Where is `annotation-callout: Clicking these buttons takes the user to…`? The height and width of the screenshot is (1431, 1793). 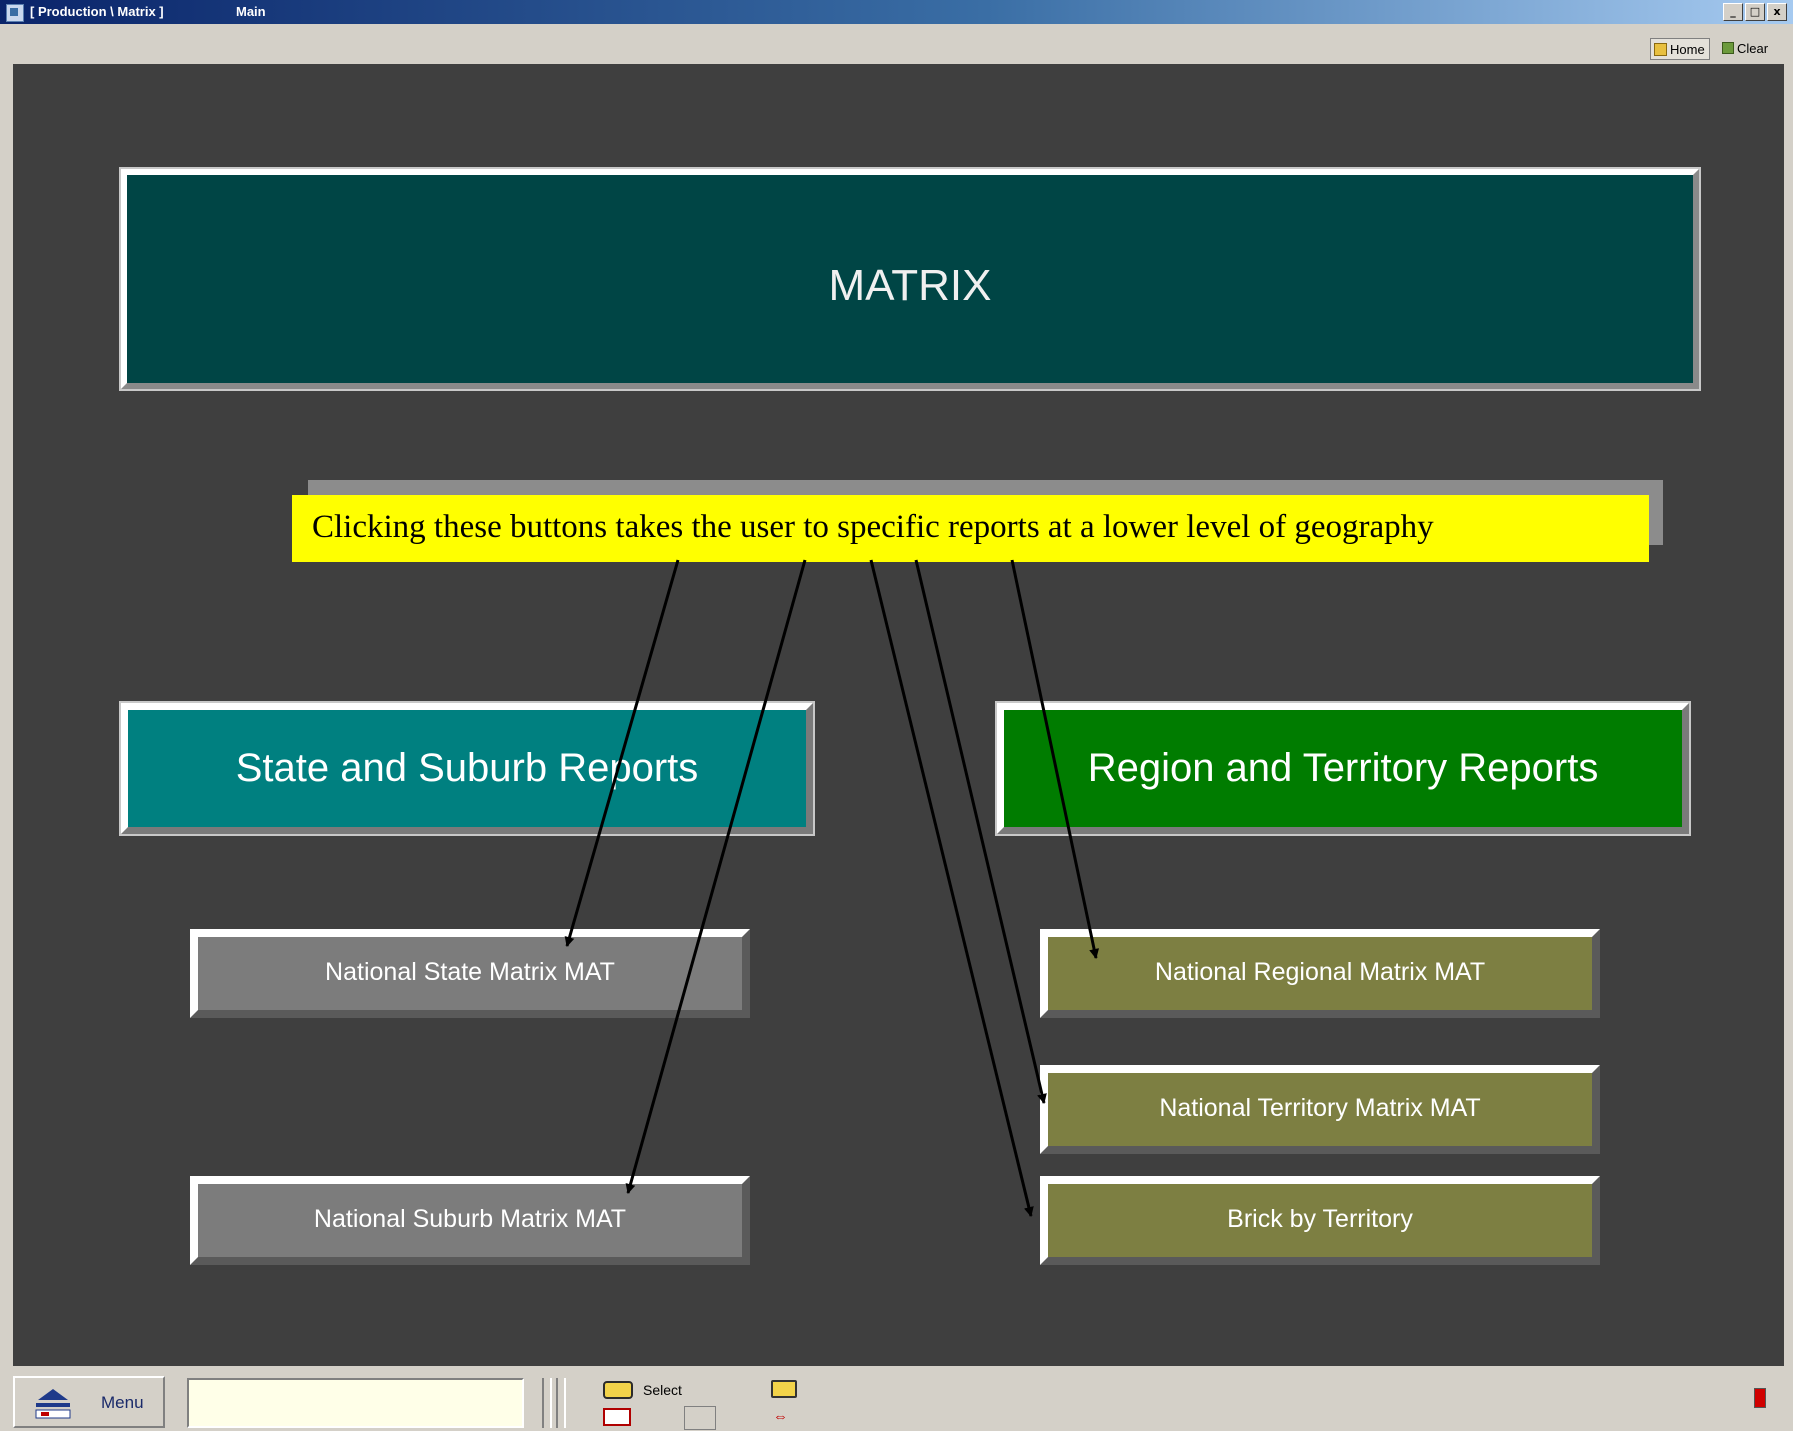 annotation-callout: Clicking these buttons takes the user to… is located at coordinates (970, 528).